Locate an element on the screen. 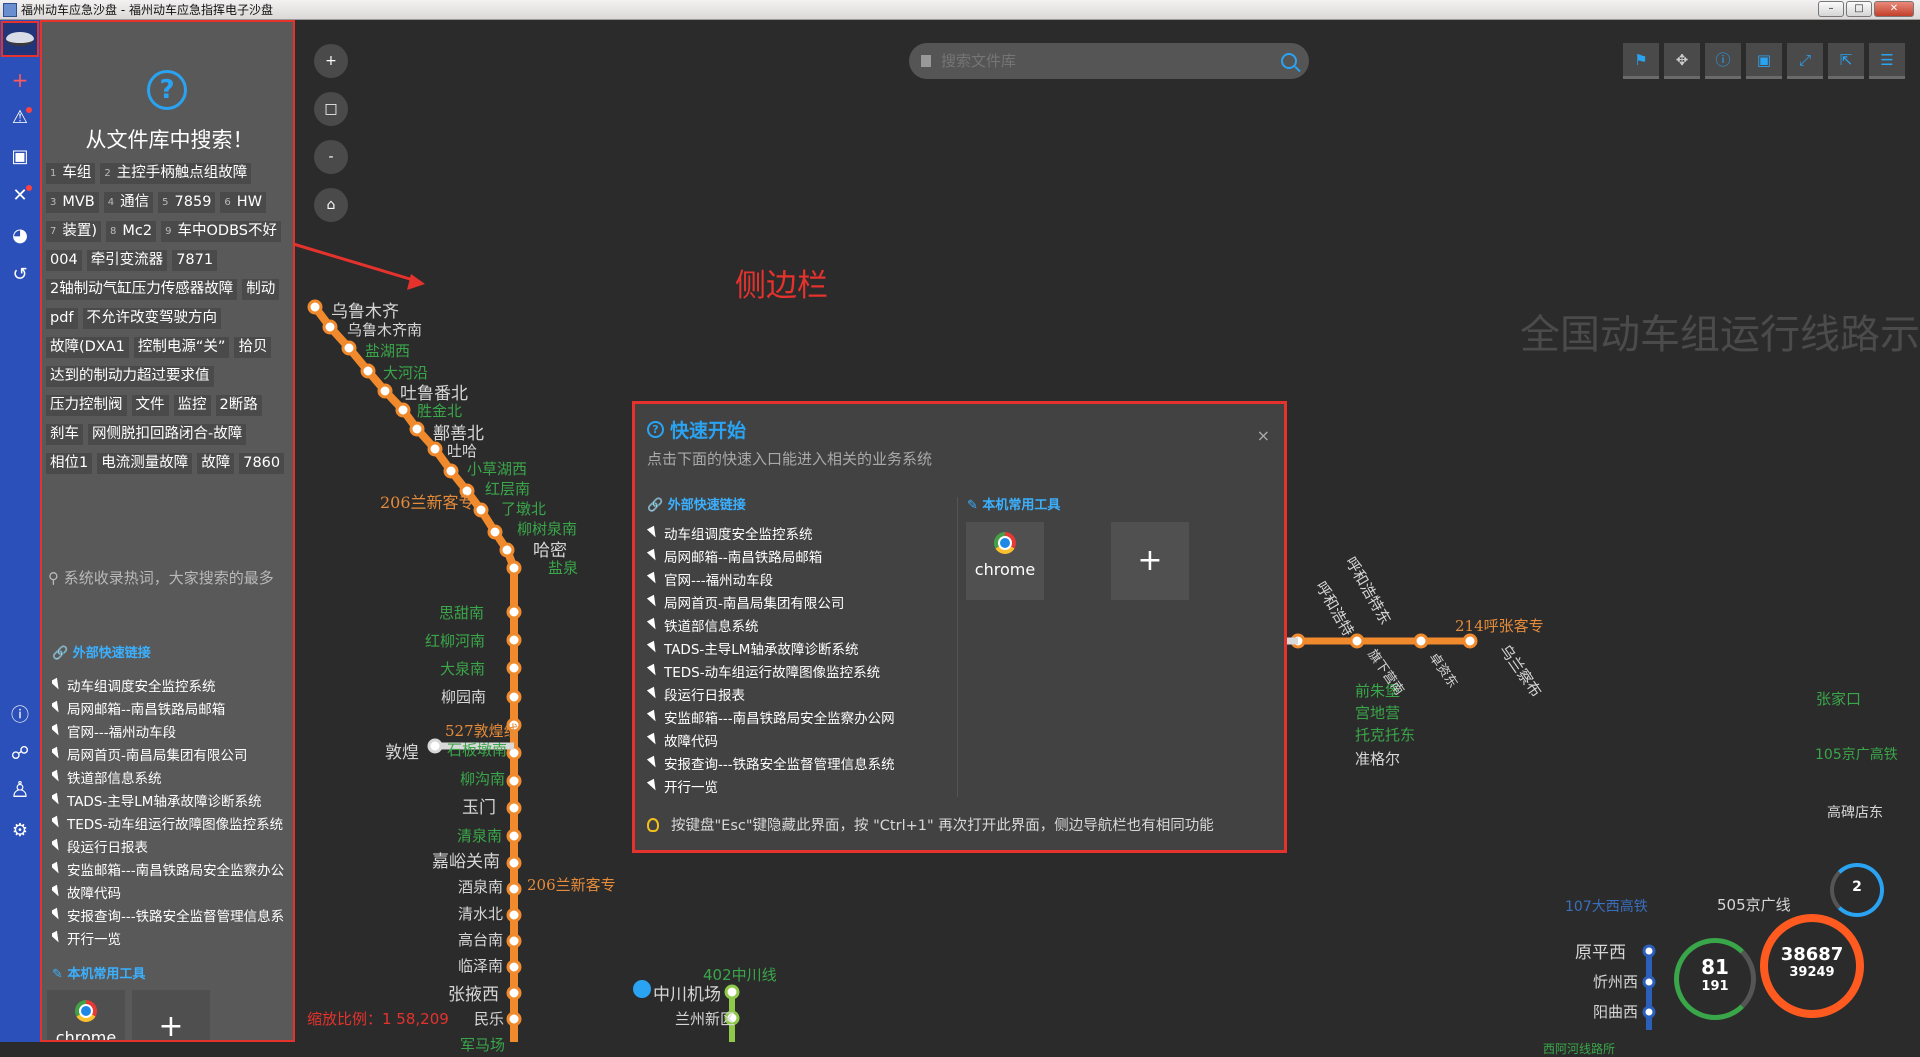 This screenshot has height=1057, width=1920. hot-tag: 7860 is located at coordinates (262, 463).